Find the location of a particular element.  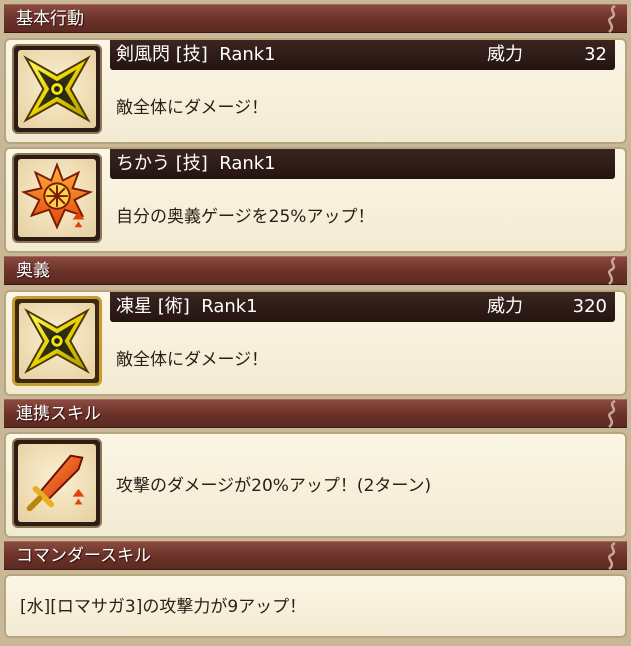

section-title: 奥義 is located at coordinates (33, 271).